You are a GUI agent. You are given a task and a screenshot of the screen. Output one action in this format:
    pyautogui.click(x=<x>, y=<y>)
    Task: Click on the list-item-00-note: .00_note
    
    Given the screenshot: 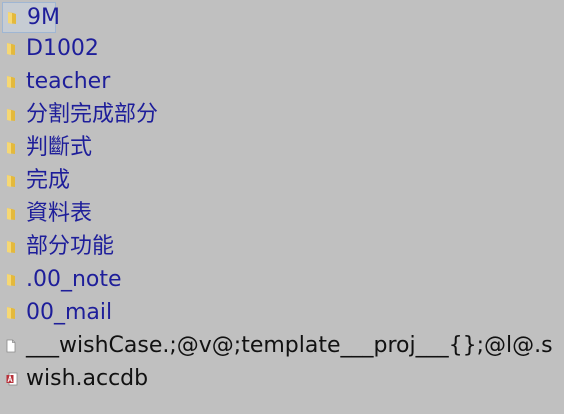 What is the action you would take?
    pyautogui.click(x=62, y=279)
    